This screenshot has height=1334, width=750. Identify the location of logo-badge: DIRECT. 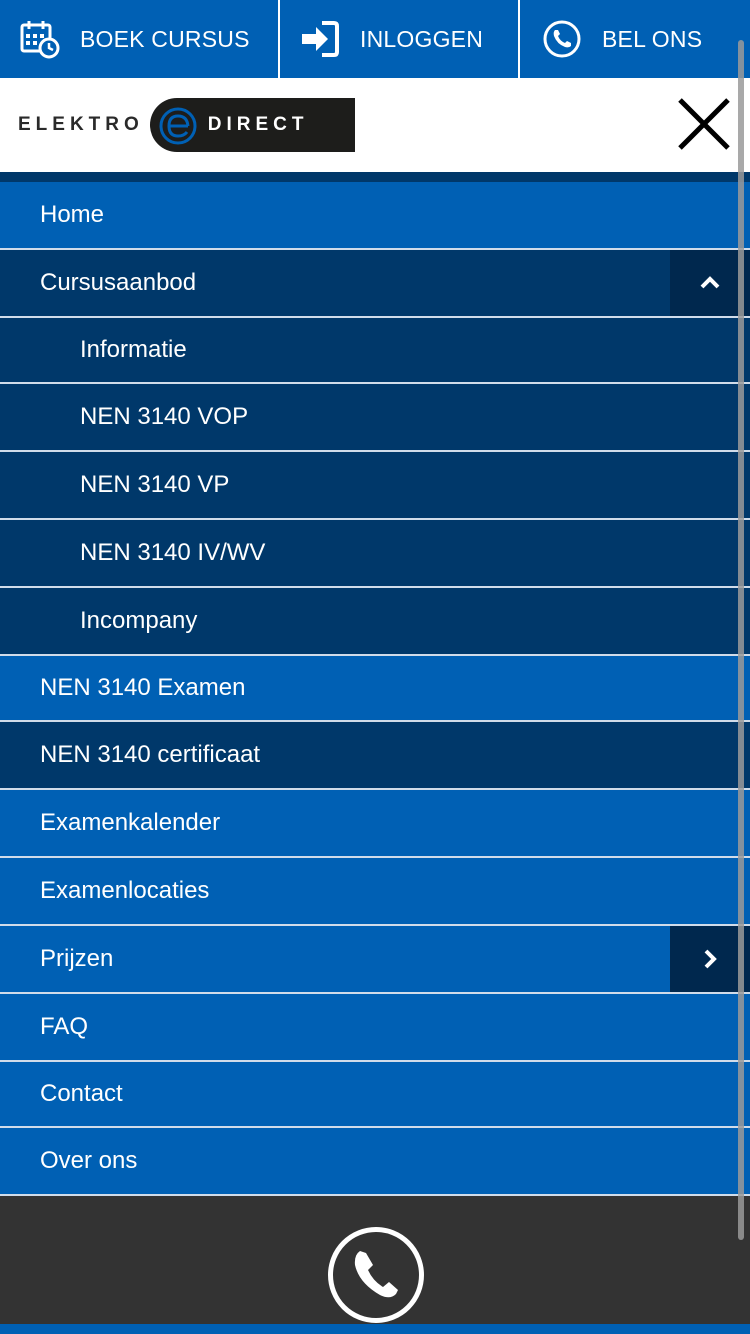
(252, 125).